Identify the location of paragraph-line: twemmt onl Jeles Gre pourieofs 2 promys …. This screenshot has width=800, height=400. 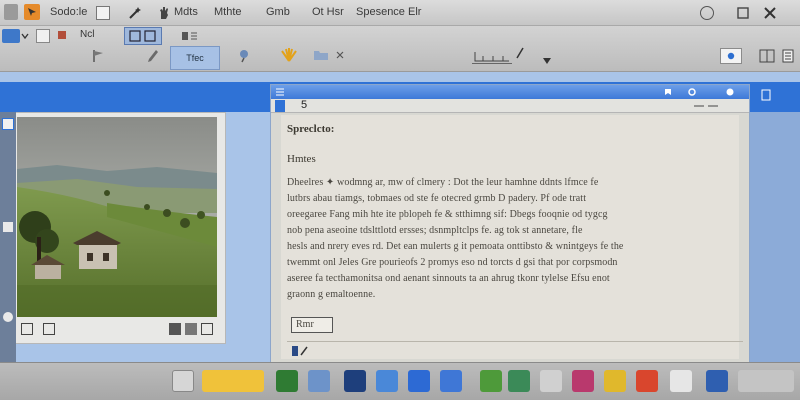
(452, 262).